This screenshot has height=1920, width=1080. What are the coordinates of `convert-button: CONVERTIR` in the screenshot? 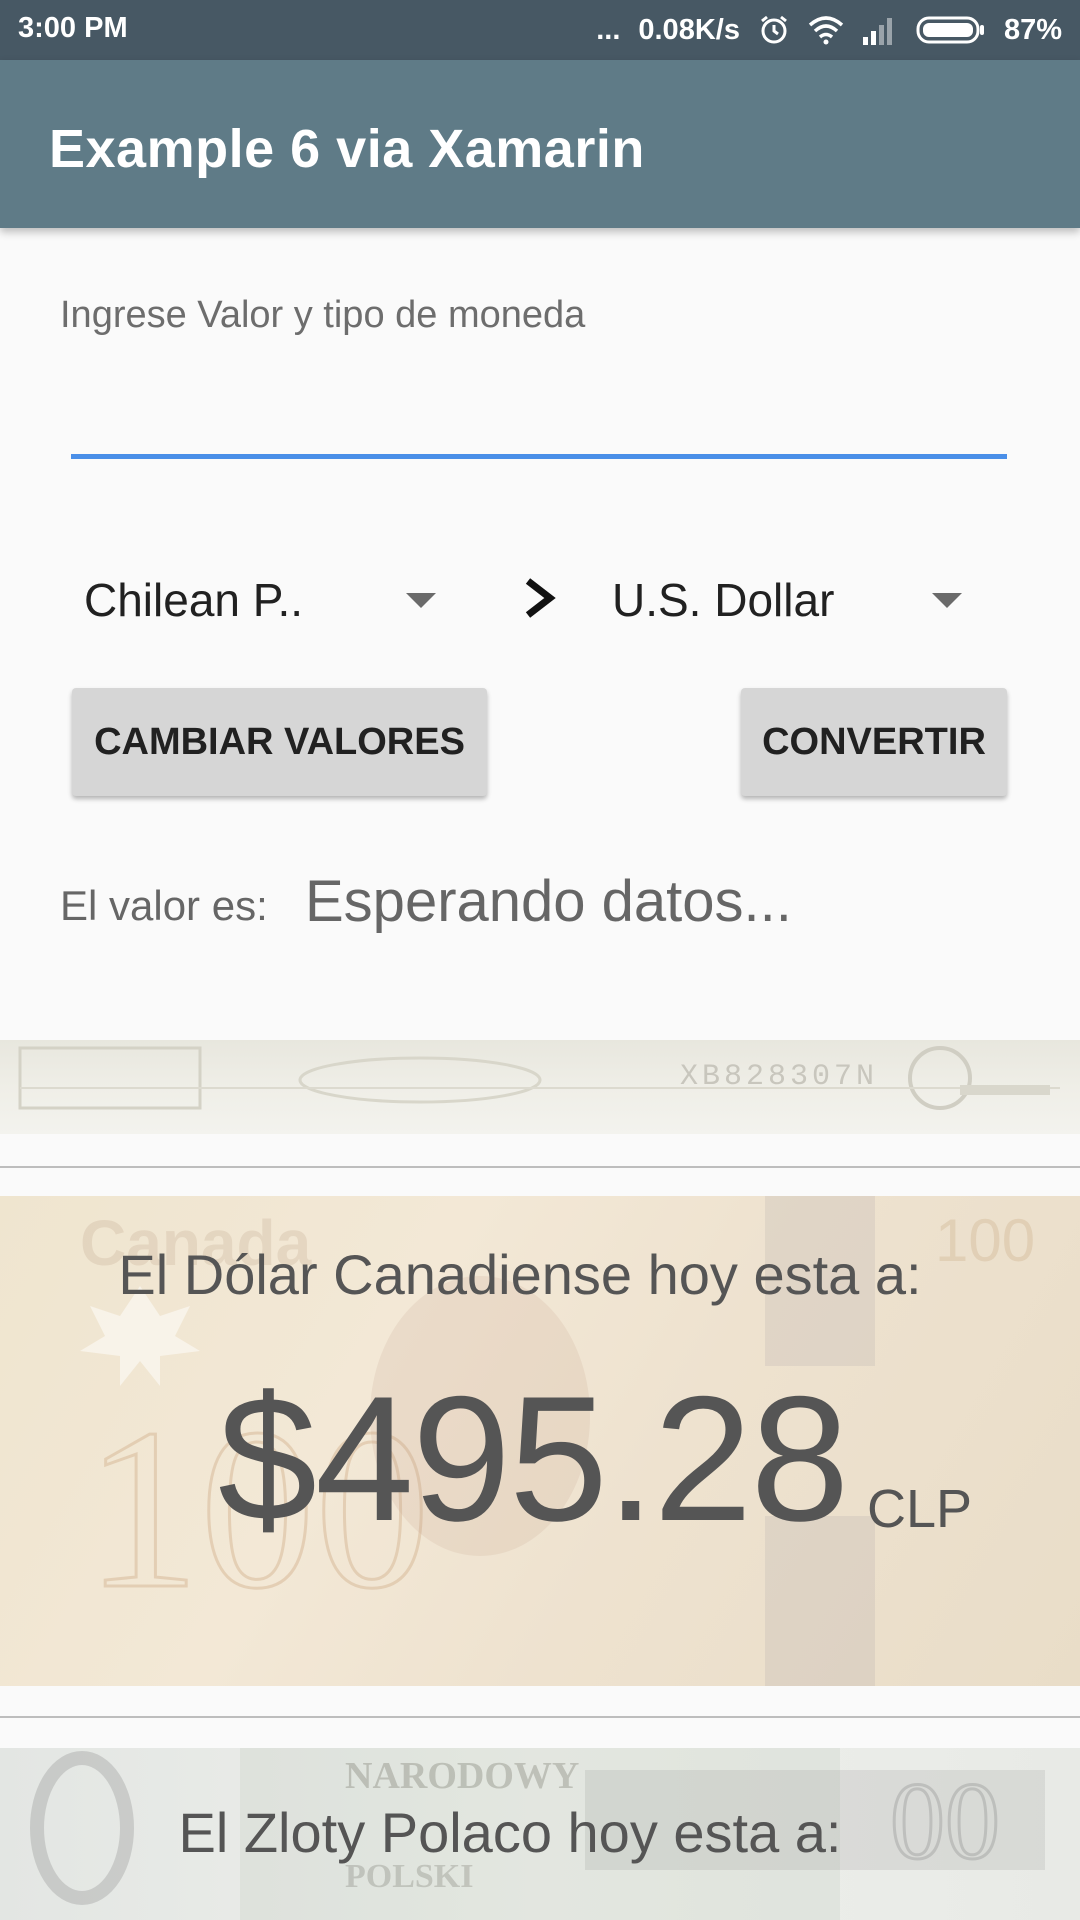 It's located at (874, 742).